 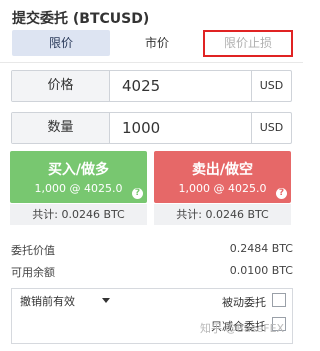 I want to click on quantity-unit: USD, so click(x=271, y=128).